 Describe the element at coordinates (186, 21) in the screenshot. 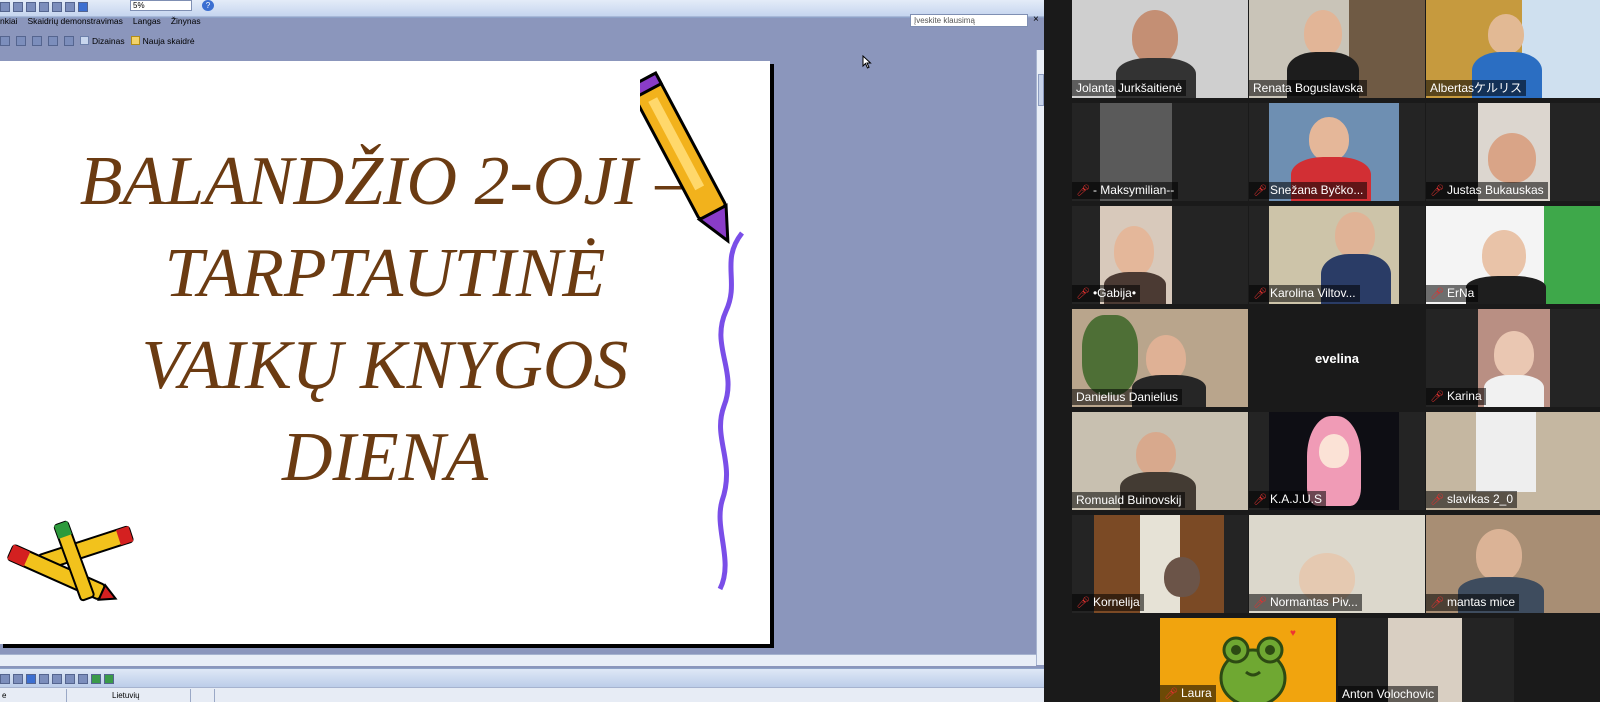

I see `menu-item-help: Žinynas` at that location.